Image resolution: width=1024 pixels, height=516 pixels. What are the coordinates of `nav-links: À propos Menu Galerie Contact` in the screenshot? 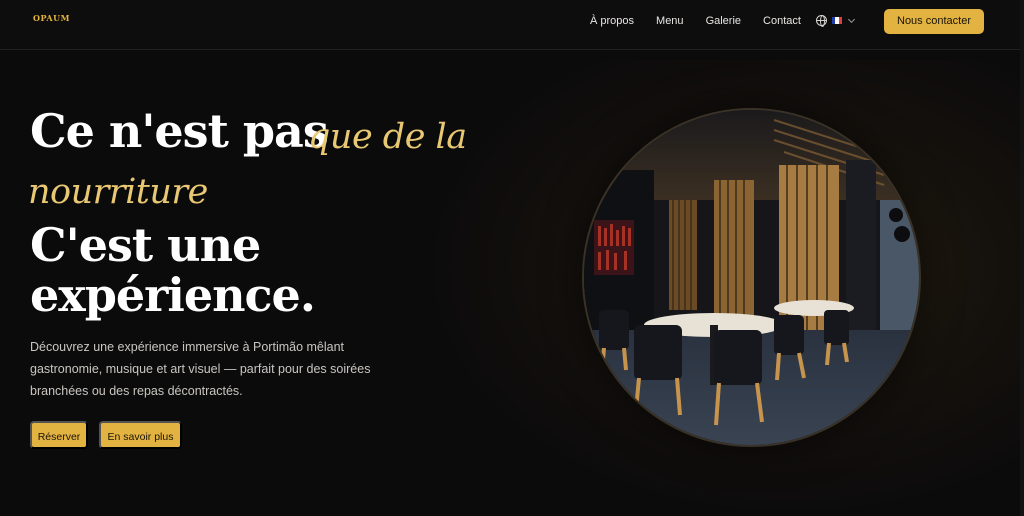 It's located at (706, 21).